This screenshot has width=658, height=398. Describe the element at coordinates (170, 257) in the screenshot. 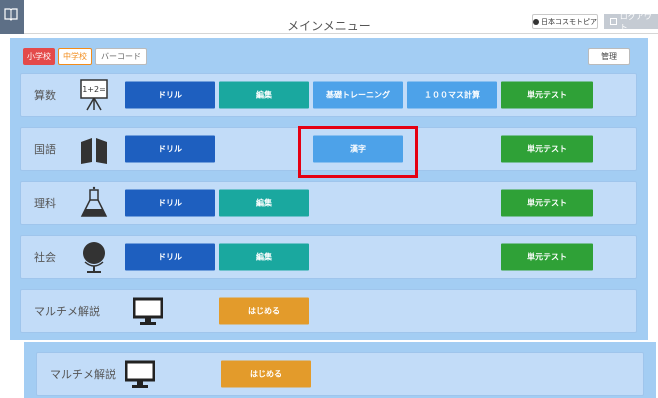

I see `social-drill-button: ドリル` at that location.